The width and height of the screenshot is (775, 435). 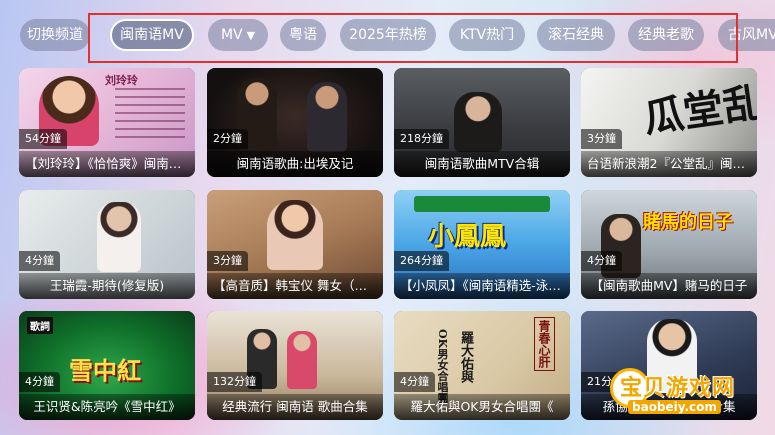 What do you see at coordinates (107, 406) in the screenshot?
I see `video-title: 王识贤&陈亮吟《雪中红》` at bounding box center [107, 406].